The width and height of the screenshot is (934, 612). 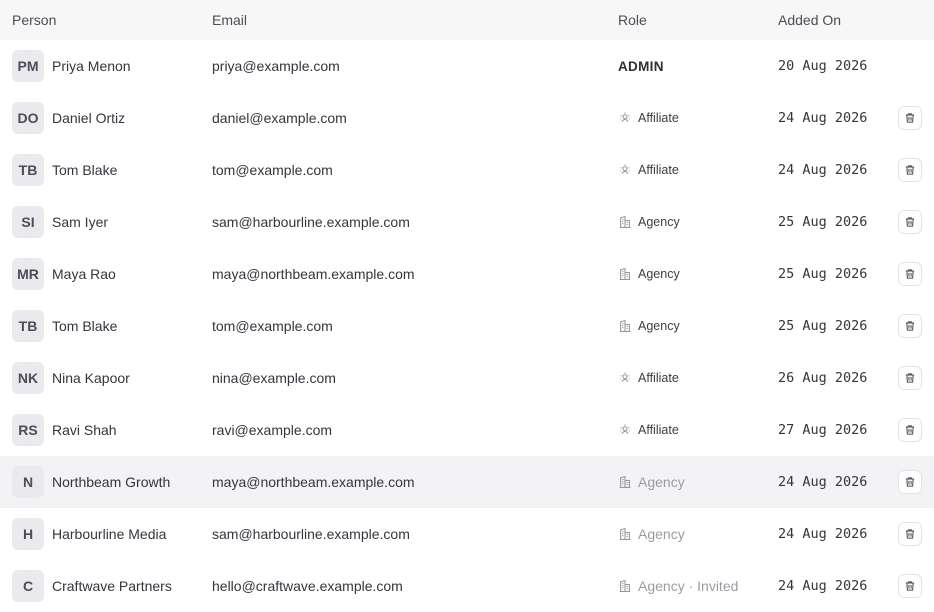 I want to click on person-email: daniel@example.com, so click(x=279, y=118).